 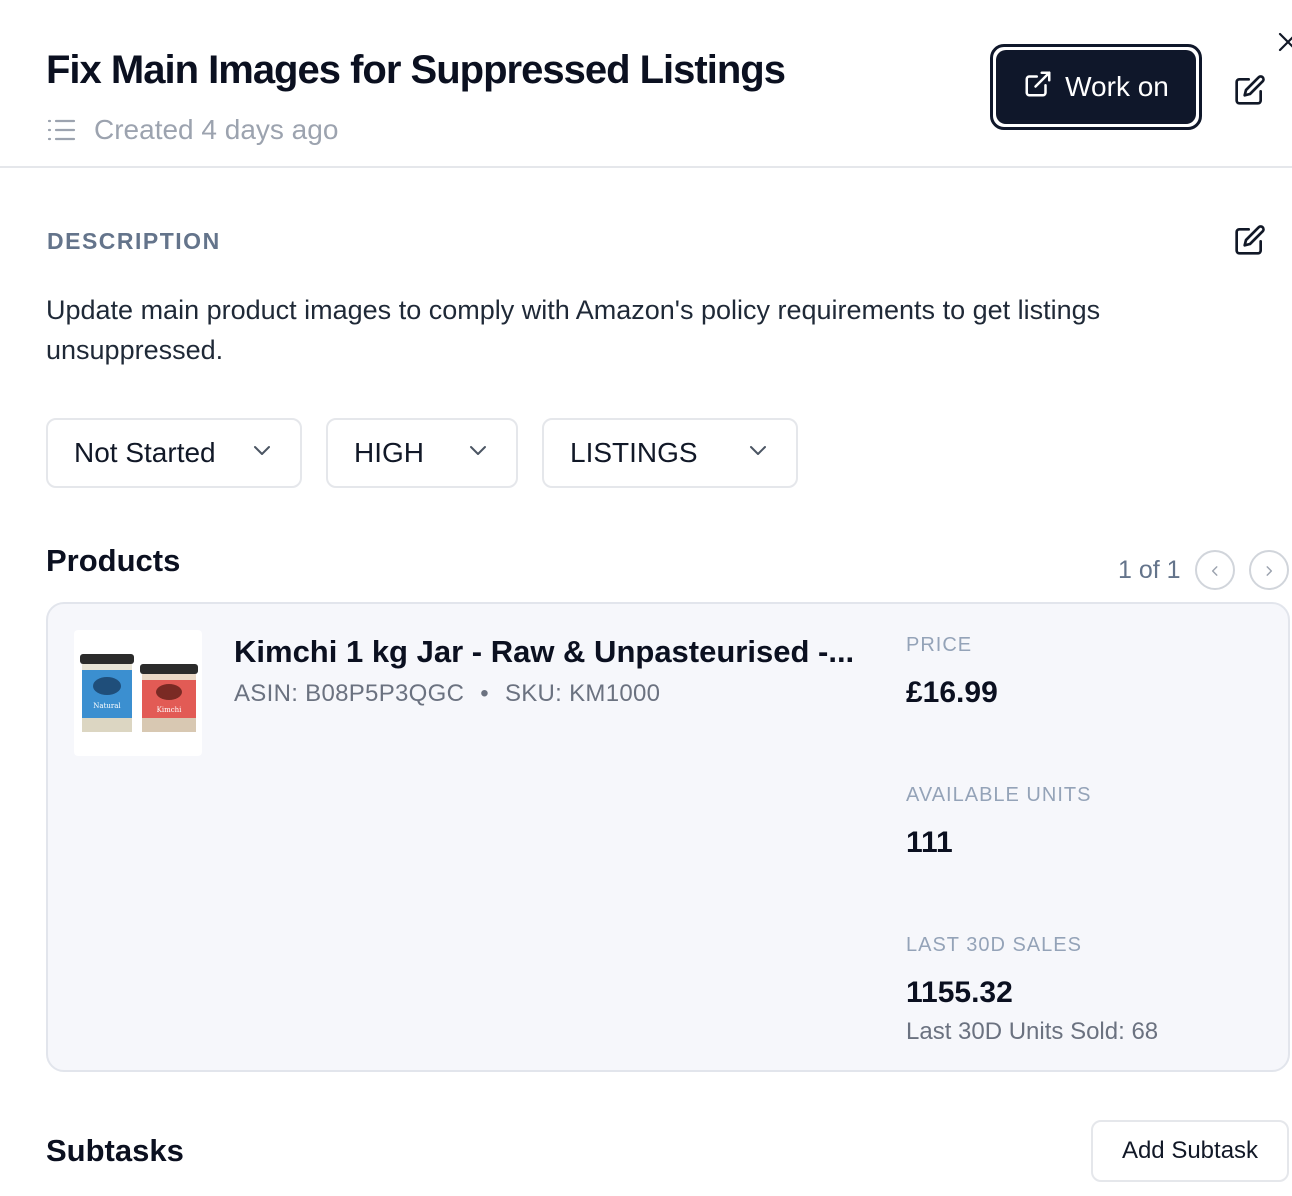 I want to click on work-on-label: Work on, so click(x=1117, y=86).